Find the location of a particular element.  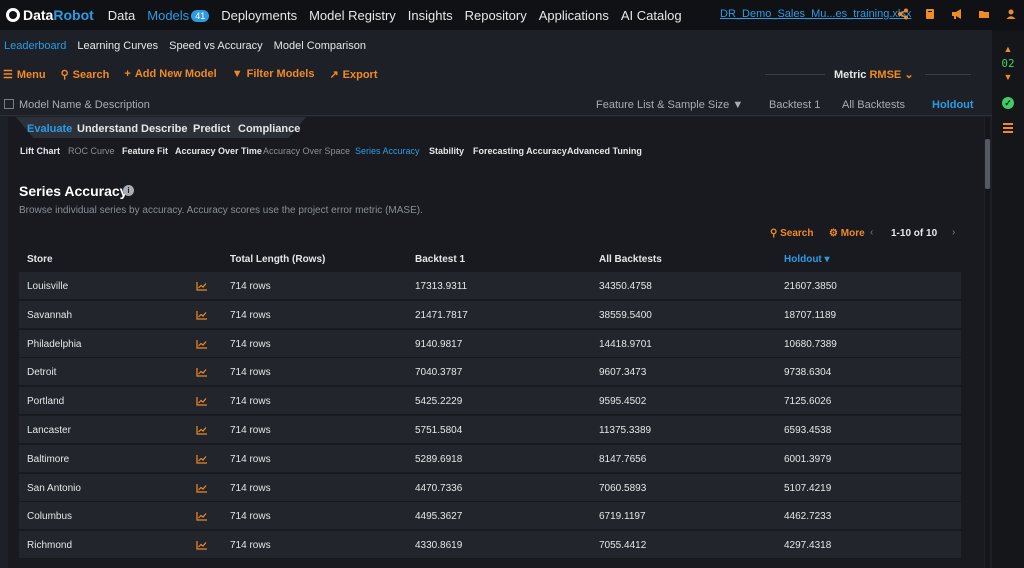

export-button: ↗ Export is located at coordinates (353, 74).